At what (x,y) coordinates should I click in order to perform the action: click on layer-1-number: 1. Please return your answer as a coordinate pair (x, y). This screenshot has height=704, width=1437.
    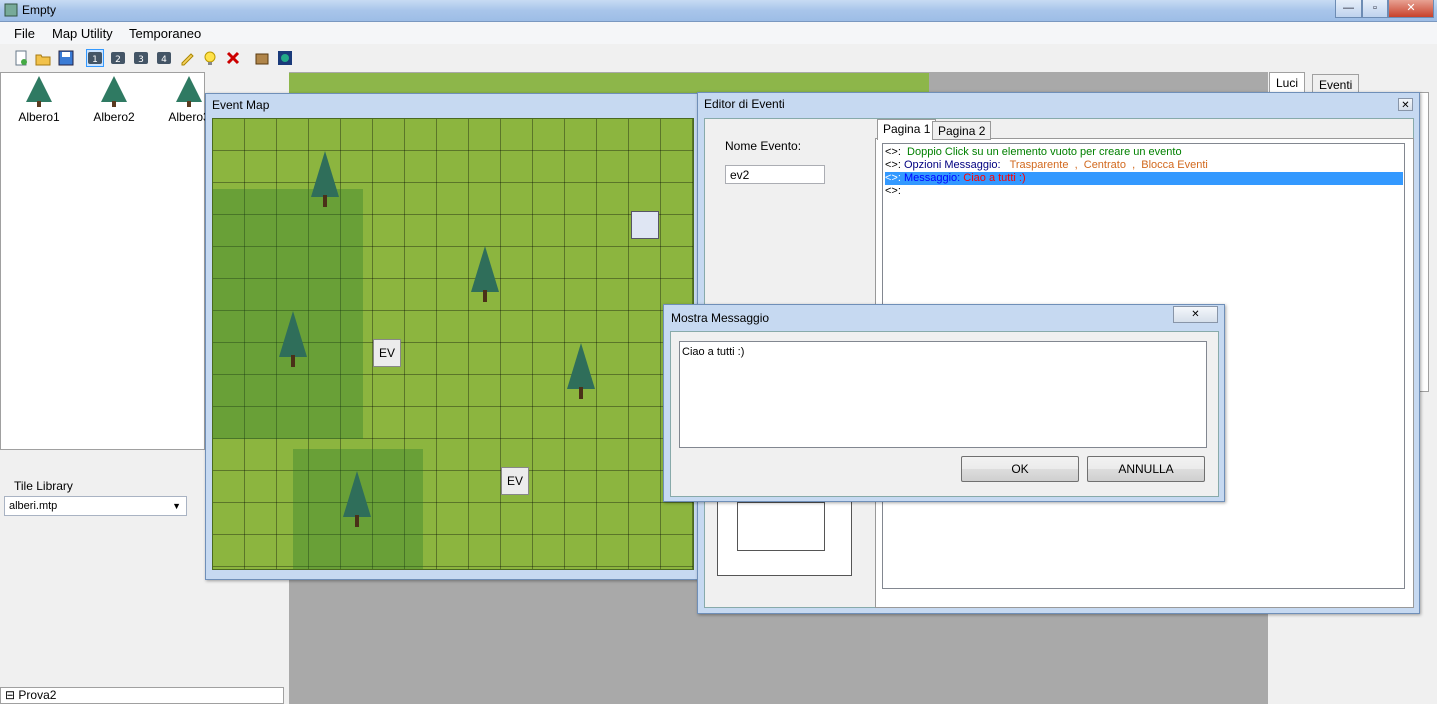
    Looking at the image, I should click on (95, 60).